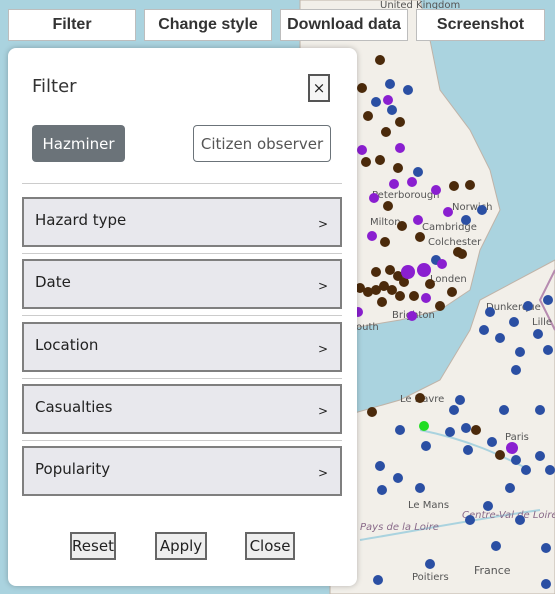 The width and height of the screenshot is (555, 594). What do you see at coordinates (492, 570) in the screenshot?
I see `map-label: France` at bounding box center [492, 570].